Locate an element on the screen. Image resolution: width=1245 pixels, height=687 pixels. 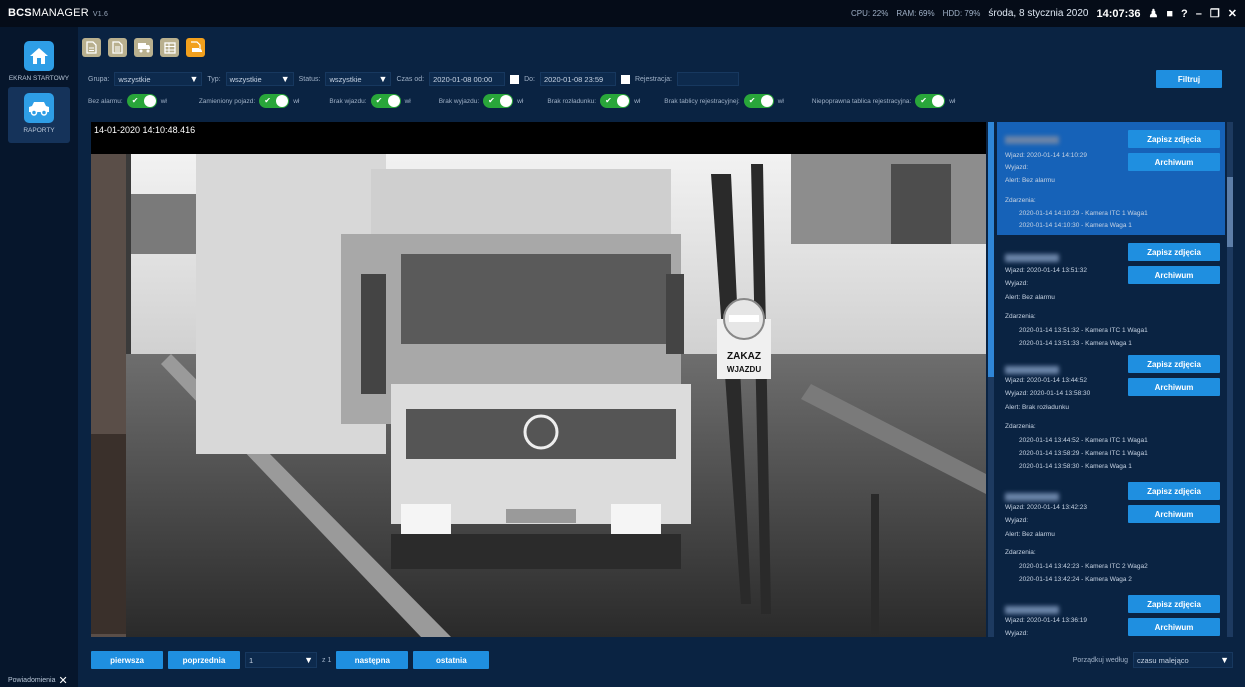
sidebar-item-reports: RAPORTY is located at coordinates (39, 115).